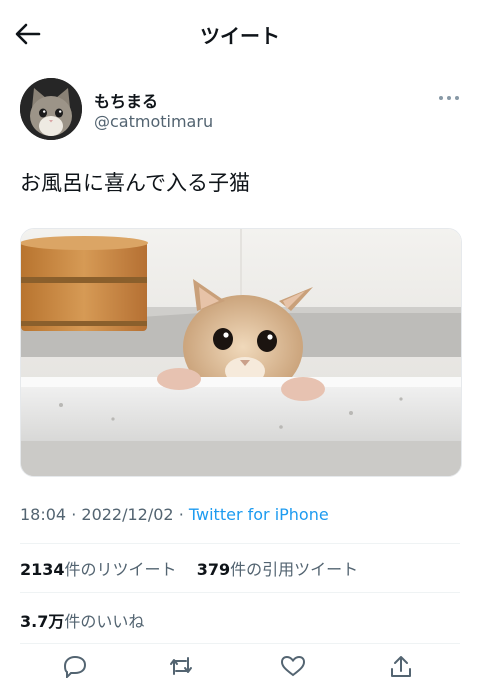  I want to click on retweet-label: 件のリツイート, so click(120, 569).